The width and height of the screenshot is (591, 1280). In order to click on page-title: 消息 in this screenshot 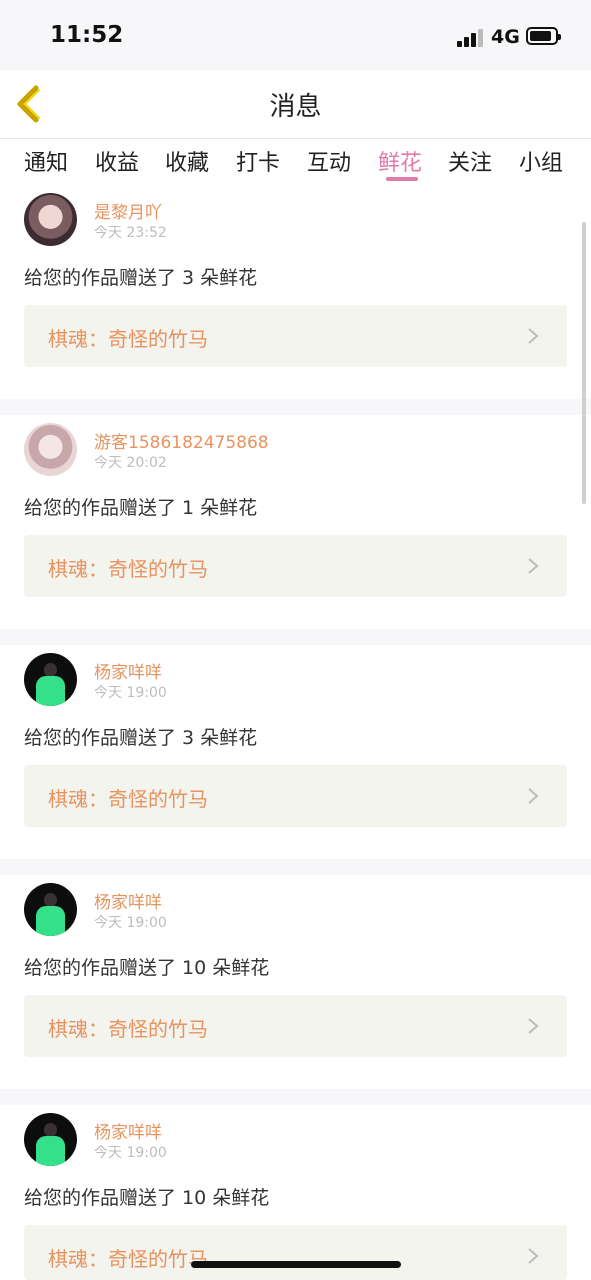, I will do `click(295, 107)`.